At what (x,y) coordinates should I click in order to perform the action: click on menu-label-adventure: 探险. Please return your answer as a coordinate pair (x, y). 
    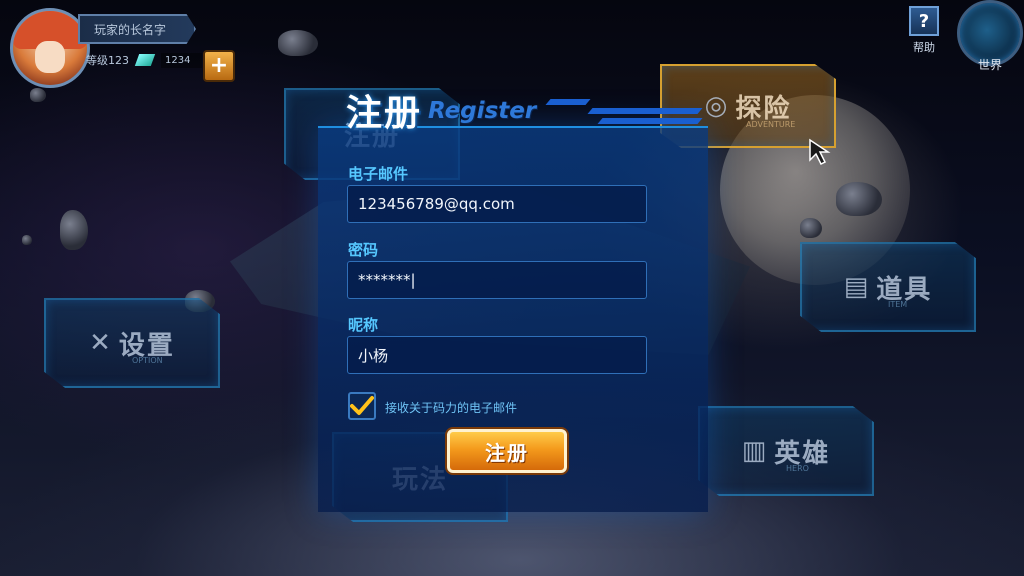
    Looking at the image, I should click on (763, 108).